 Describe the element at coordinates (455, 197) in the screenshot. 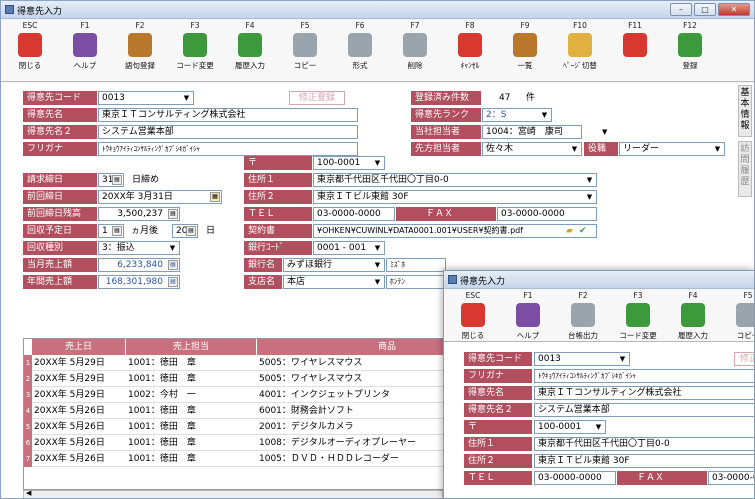

I see `address2-field: 東京ＩＴビル東館 30F ▼` at that location.